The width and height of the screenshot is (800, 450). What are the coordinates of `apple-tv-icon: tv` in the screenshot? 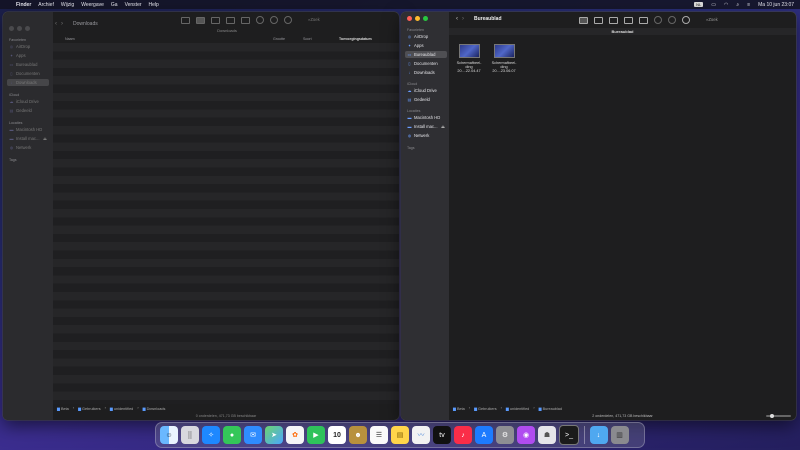 It's located at (442, 435).